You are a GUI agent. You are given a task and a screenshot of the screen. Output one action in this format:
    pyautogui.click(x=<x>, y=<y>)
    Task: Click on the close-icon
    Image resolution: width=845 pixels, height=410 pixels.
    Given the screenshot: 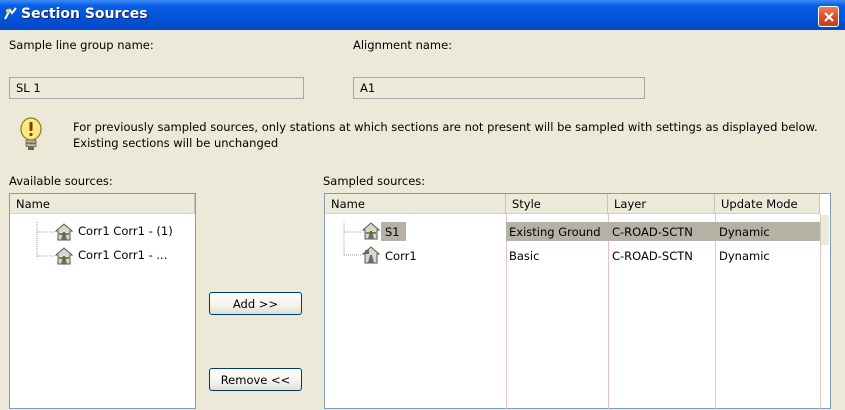 What is the action you would take?
    pyautogui.click(x=829, y=17)
    